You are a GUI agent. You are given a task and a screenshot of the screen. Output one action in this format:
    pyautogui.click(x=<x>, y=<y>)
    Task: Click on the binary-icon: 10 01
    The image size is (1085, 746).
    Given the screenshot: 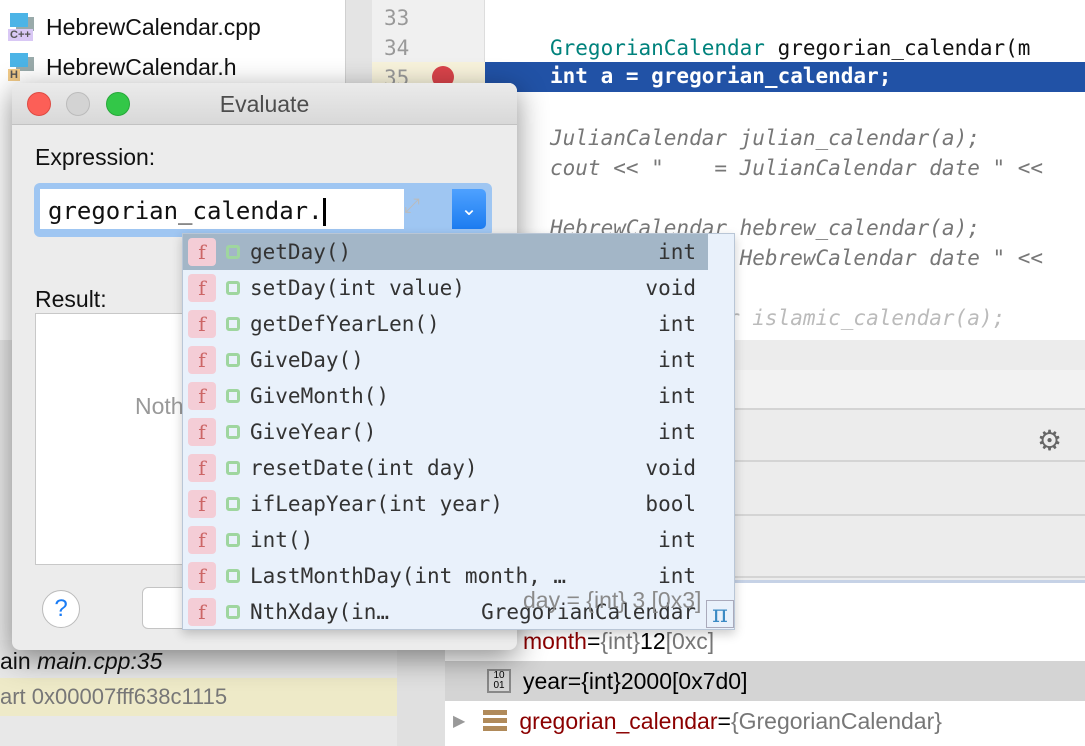 What is the action you would take?
    pyautogui.click(x=499, y=681)
    